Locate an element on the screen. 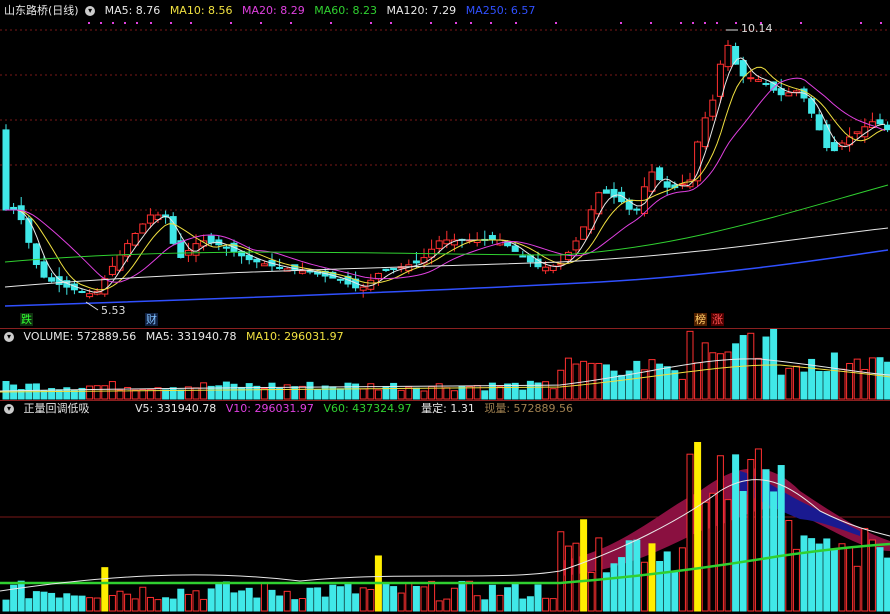 The width and height of the screenshot is (890, 614). event-marker-finance: 财 is located at coordinates (151, 319).